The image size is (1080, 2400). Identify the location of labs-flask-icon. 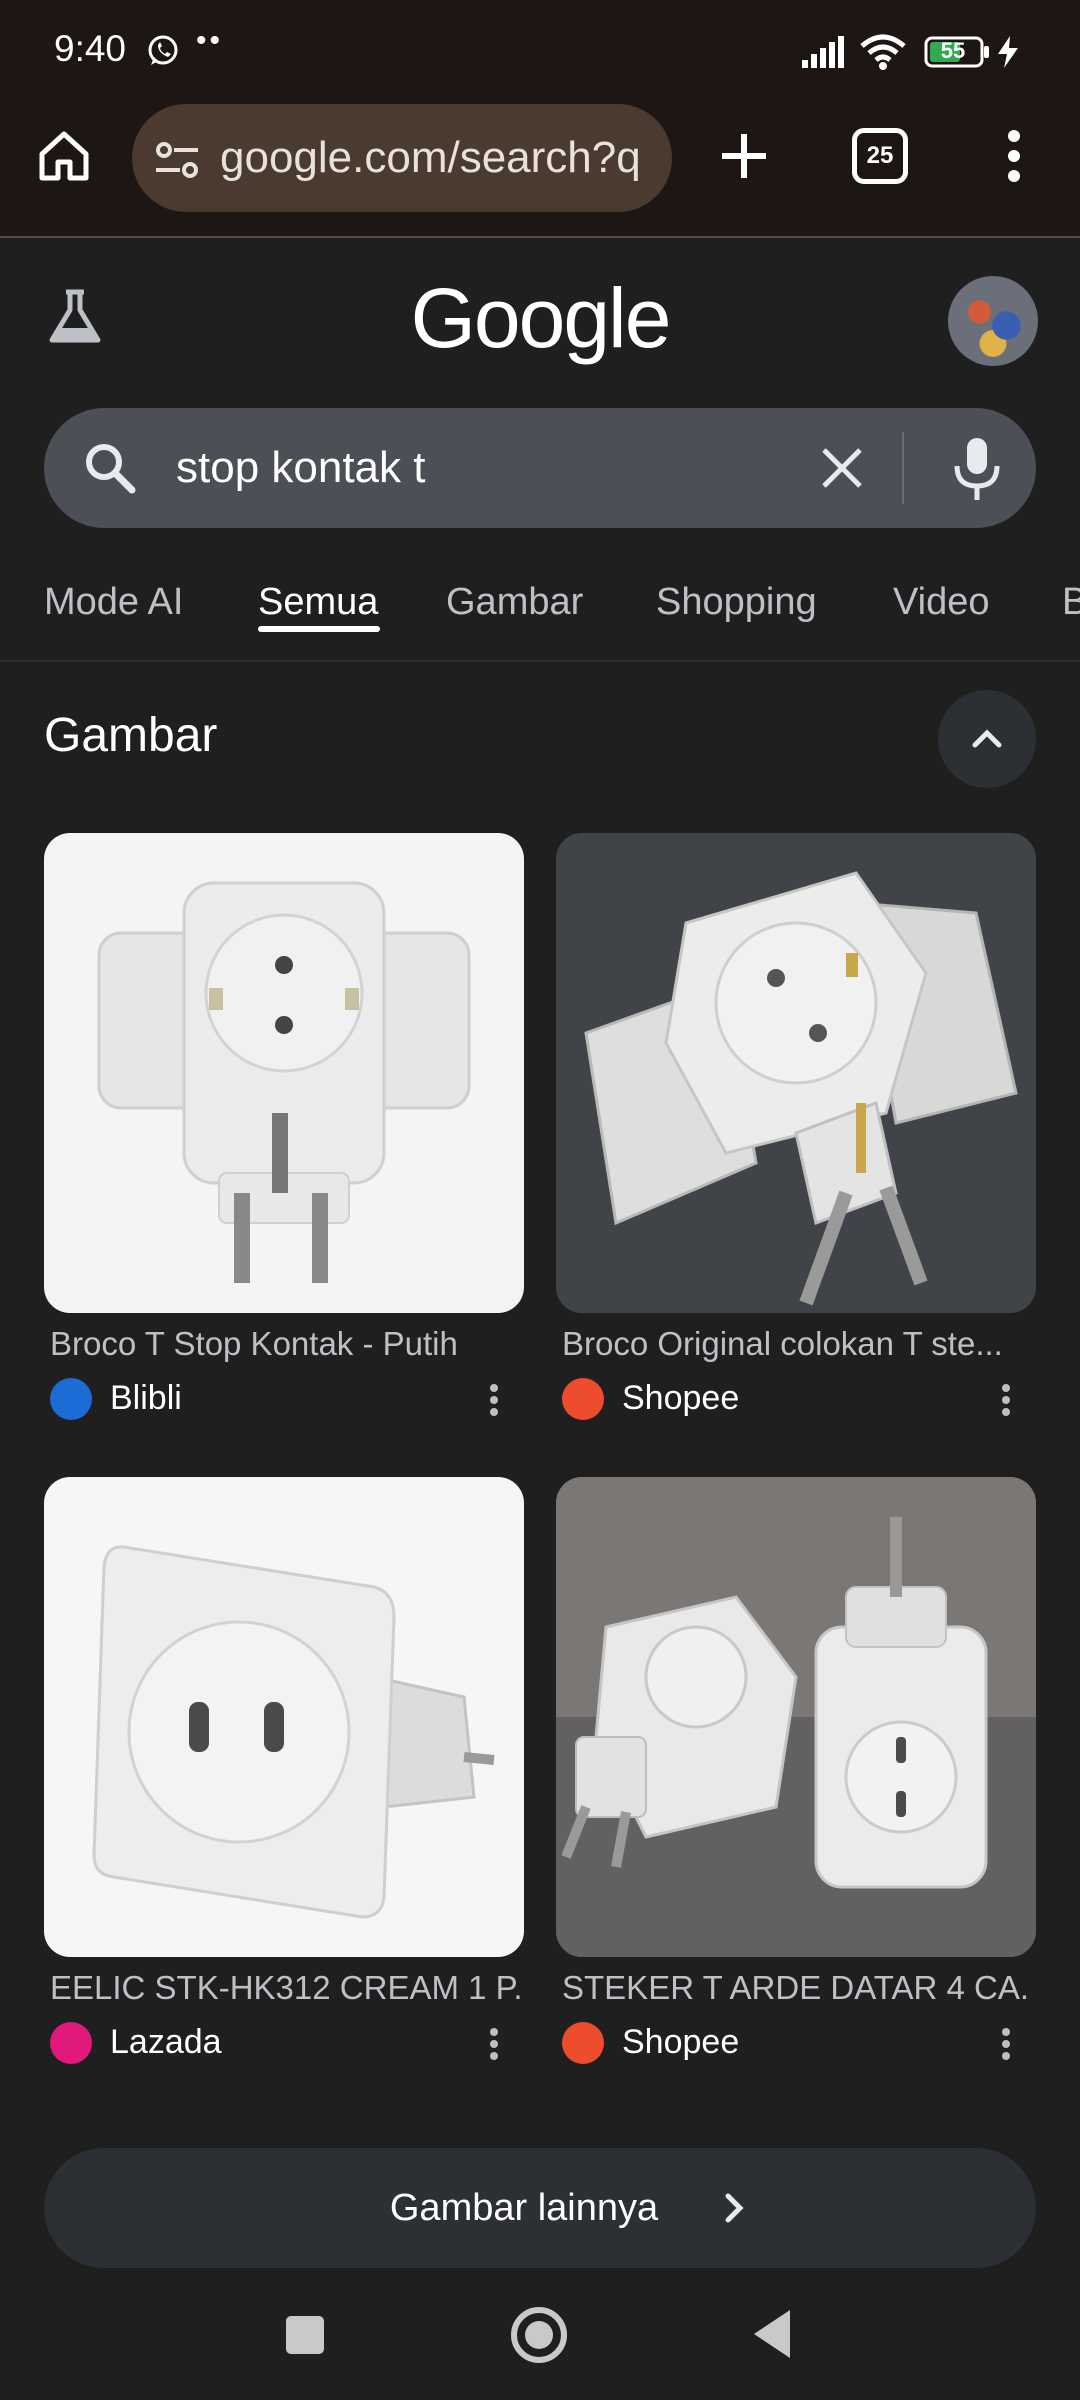
(75, 317).